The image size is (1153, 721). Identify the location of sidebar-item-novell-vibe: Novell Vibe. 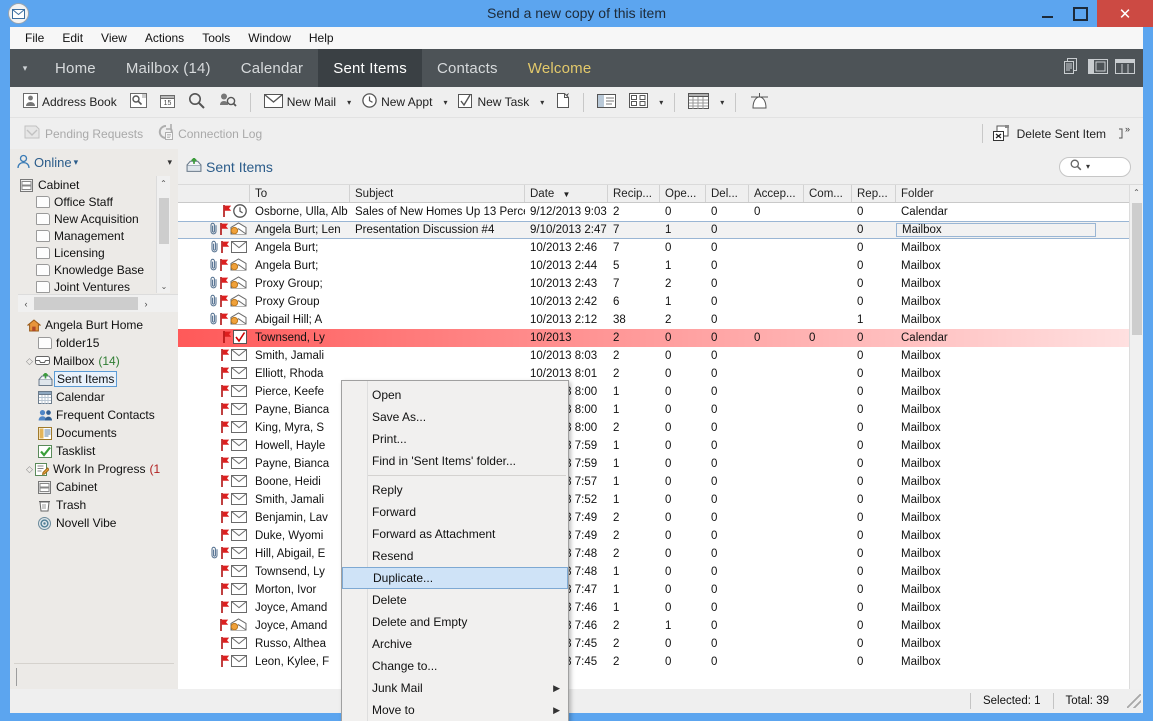
(96, 523).